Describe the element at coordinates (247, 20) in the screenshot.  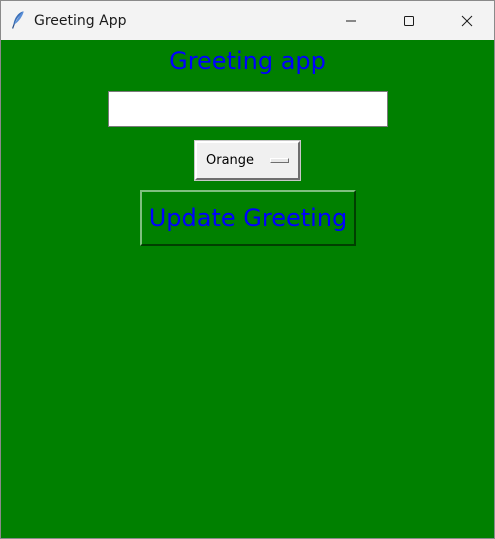
I see `title-bar: Greeting App` at that location.